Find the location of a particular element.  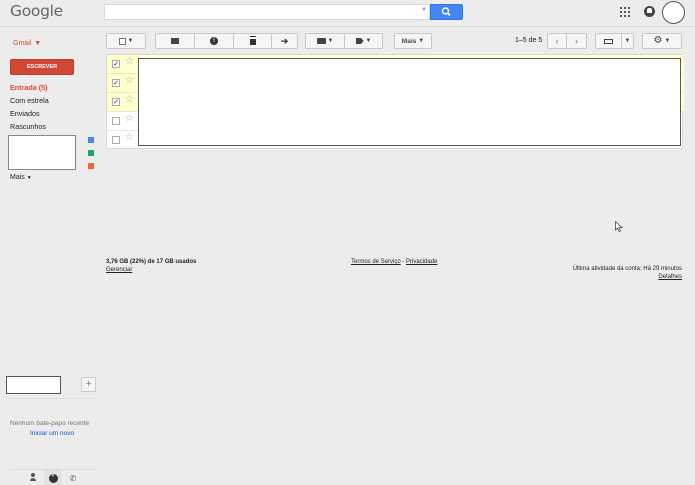

archive-icon is located at coordinates (175, 41).